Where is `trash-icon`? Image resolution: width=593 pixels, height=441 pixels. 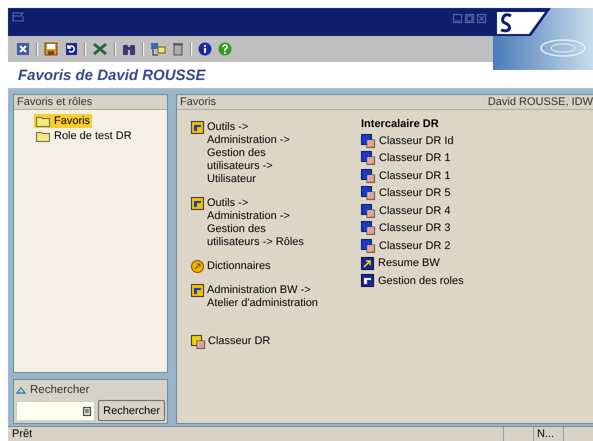 trash-icon is located at coordinates (178, 49).